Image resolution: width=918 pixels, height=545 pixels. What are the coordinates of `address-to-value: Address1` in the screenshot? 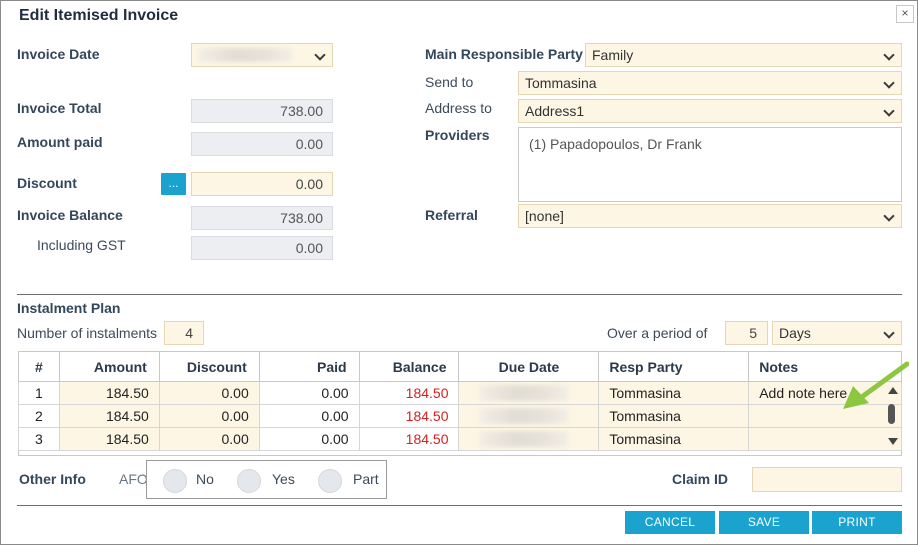 It's located at (555, 111).